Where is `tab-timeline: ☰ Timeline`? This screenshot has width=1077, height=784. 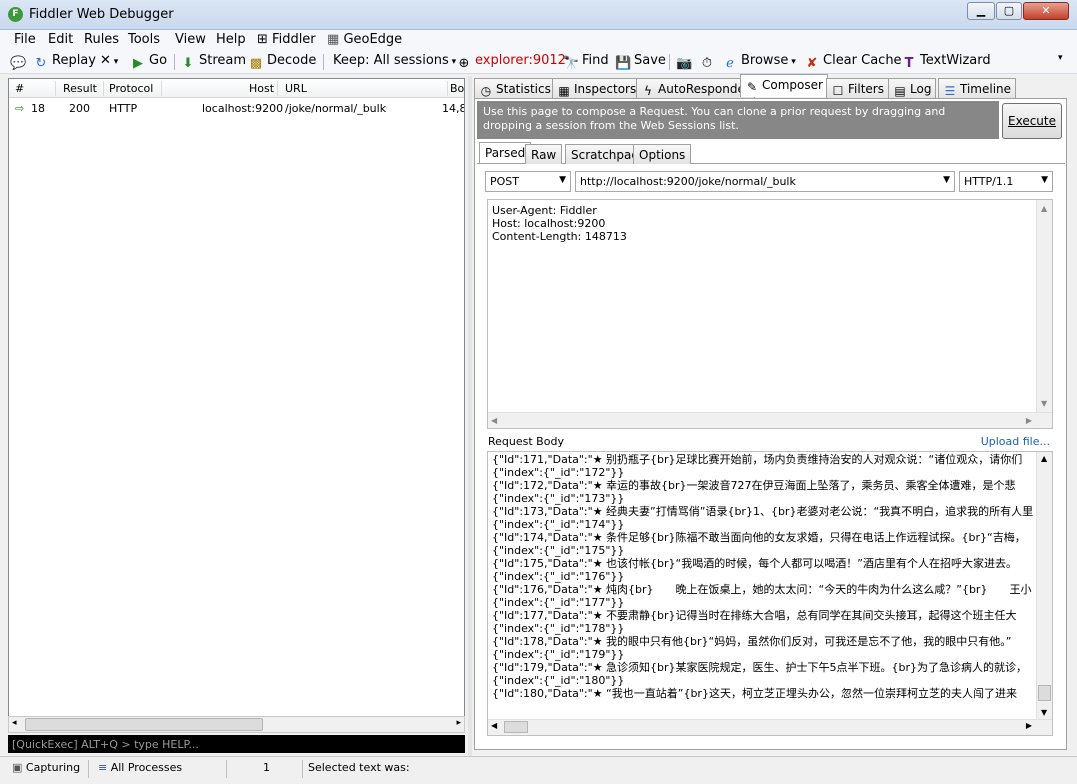 tab-timeline: ☰ Timeline is located at coordinates (977, 88).